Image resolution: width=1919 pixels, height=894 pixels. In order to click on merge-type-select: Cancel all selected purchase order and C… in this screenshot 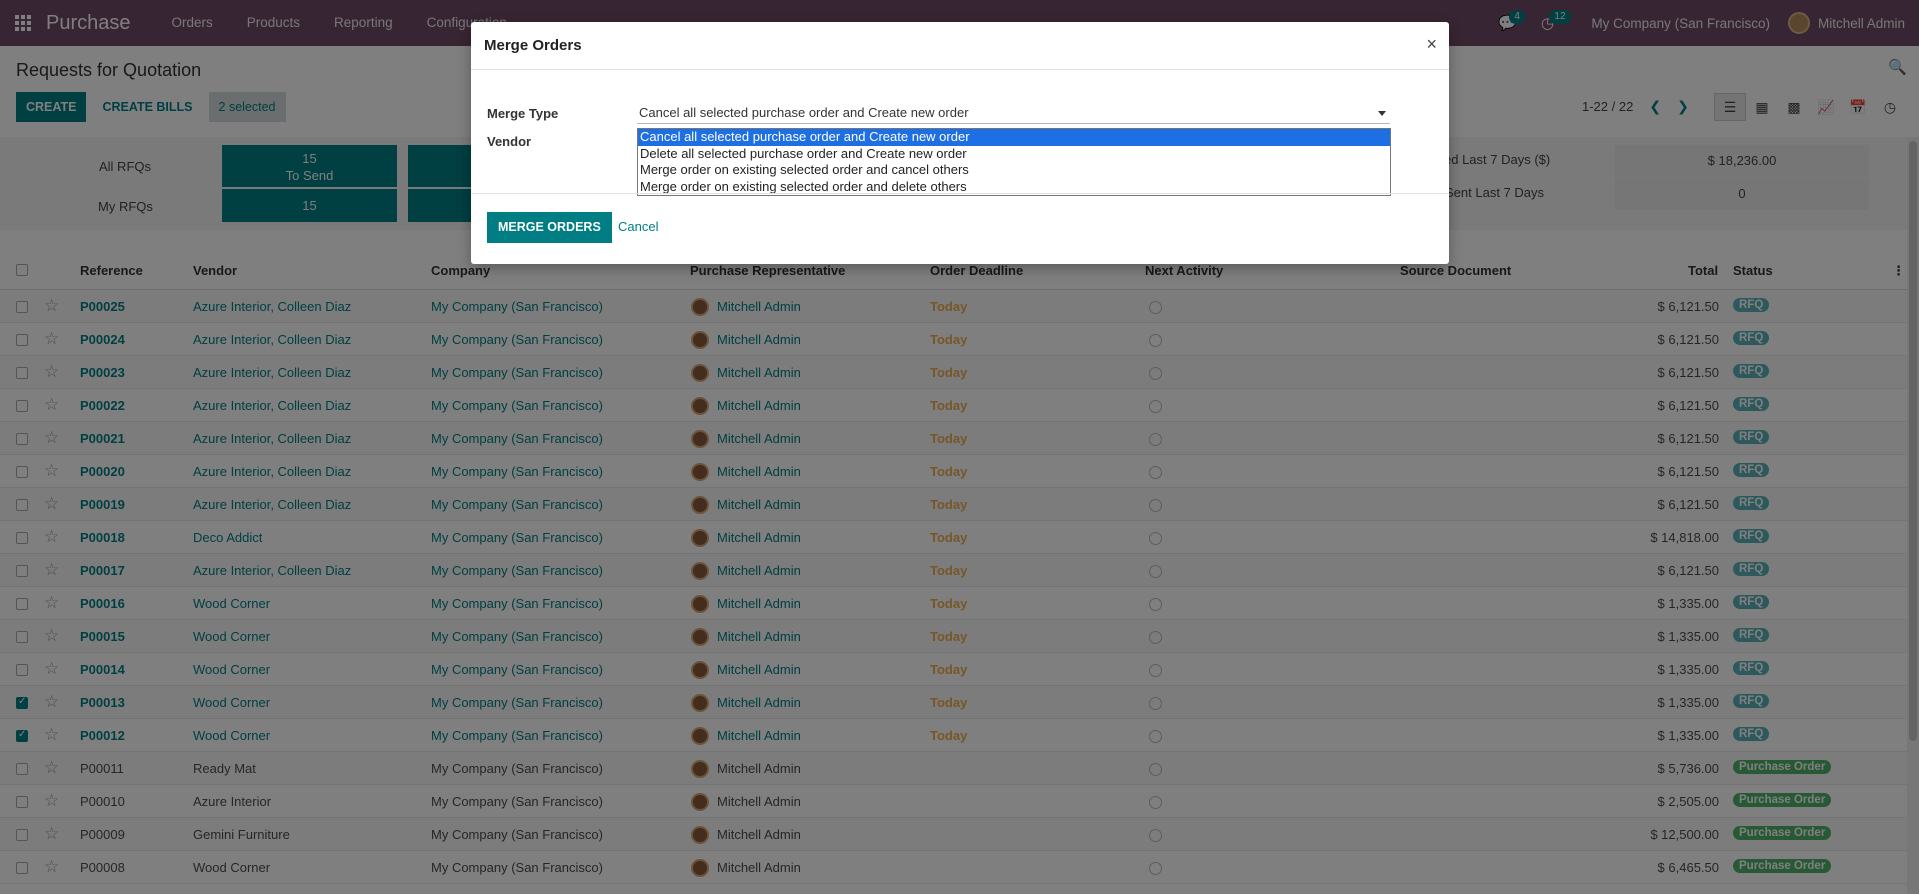, I will do `click(1013, 114)`.